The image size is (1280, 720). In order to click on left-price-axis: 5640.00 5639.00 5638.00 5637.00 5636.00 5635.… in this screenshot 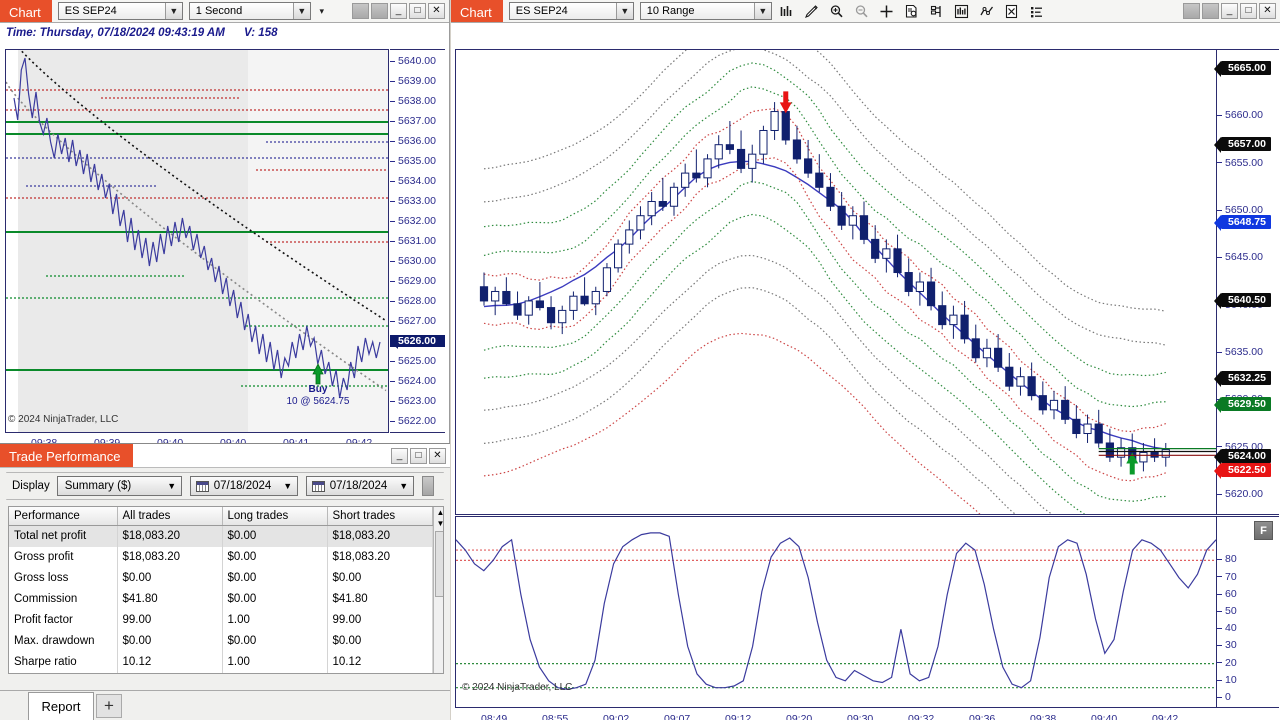, I will do `click(417, 241)`.